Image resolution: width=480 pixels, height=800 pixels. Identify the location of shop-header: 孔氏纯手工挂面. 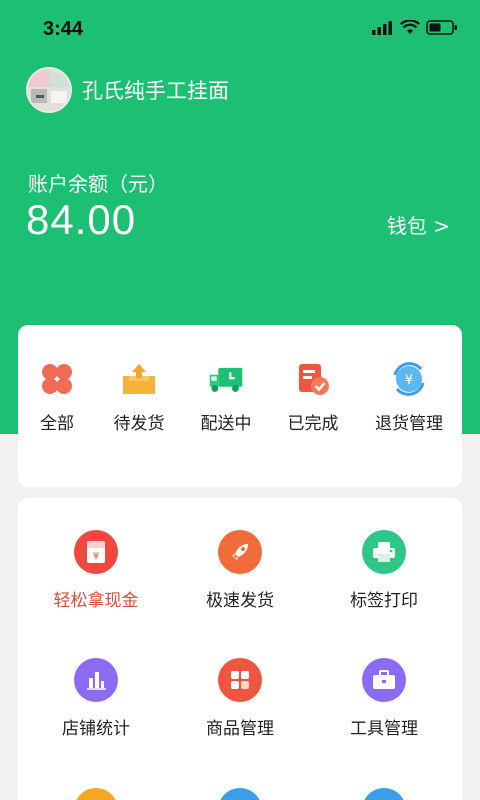
(127, 90).